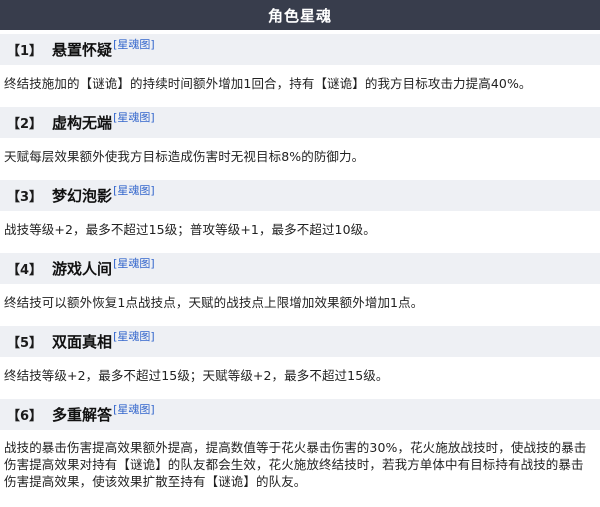 The height and width of the screenshot is (507, 600). What do you see at coordinates (25, 416) in the screenshot?
I see `eidolon-number: 【6】` at bounding box center [25, 416].